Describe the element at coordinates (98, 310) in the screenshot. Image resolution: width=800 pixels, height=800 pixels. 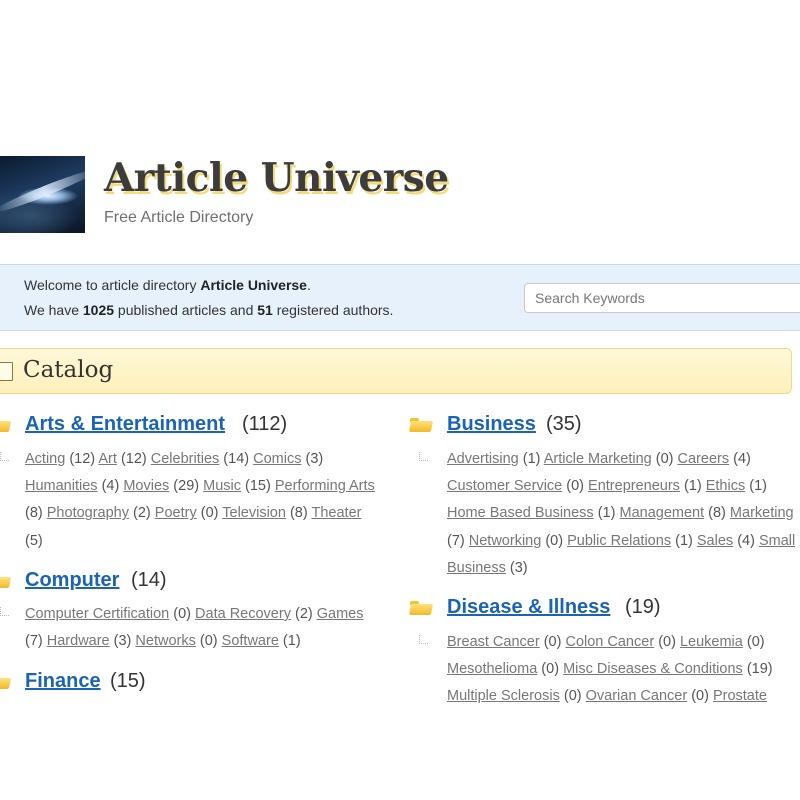
I see `article-count: 1025` at that location.